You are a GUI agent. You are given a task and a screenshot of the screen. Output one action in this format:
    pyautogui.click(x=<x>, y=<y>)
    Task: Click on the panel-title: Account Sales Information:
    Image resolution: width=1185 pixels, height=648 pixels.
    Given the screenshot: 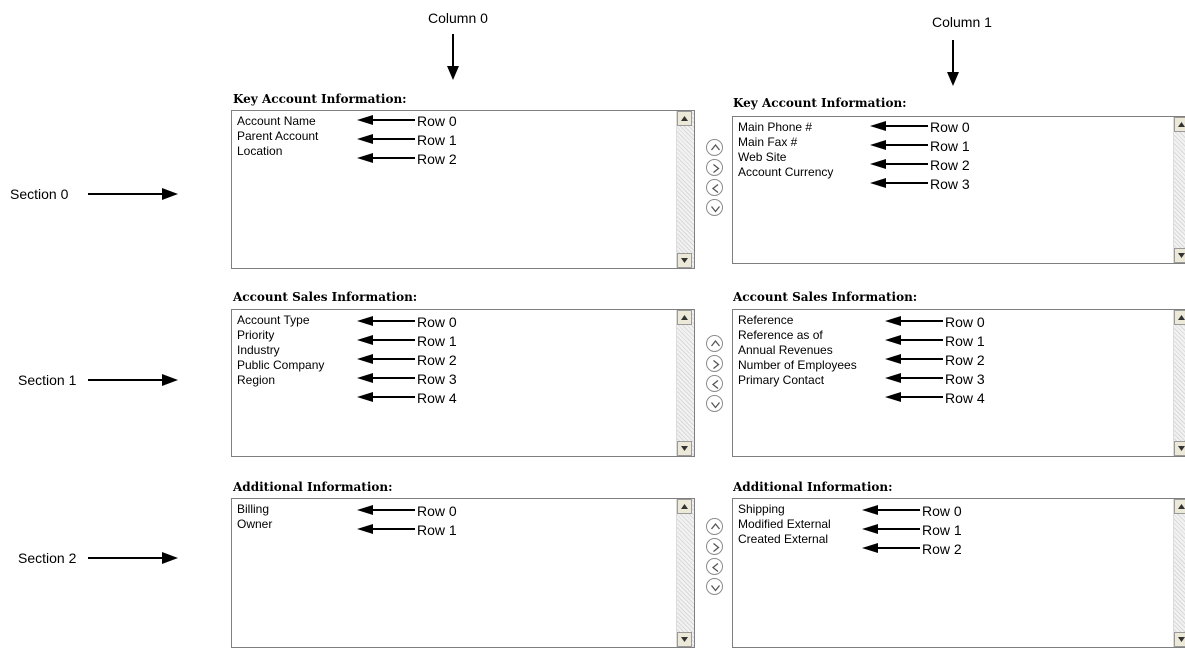 What is the action you would take?
    pyautogui.click(x=325, y=297)
    